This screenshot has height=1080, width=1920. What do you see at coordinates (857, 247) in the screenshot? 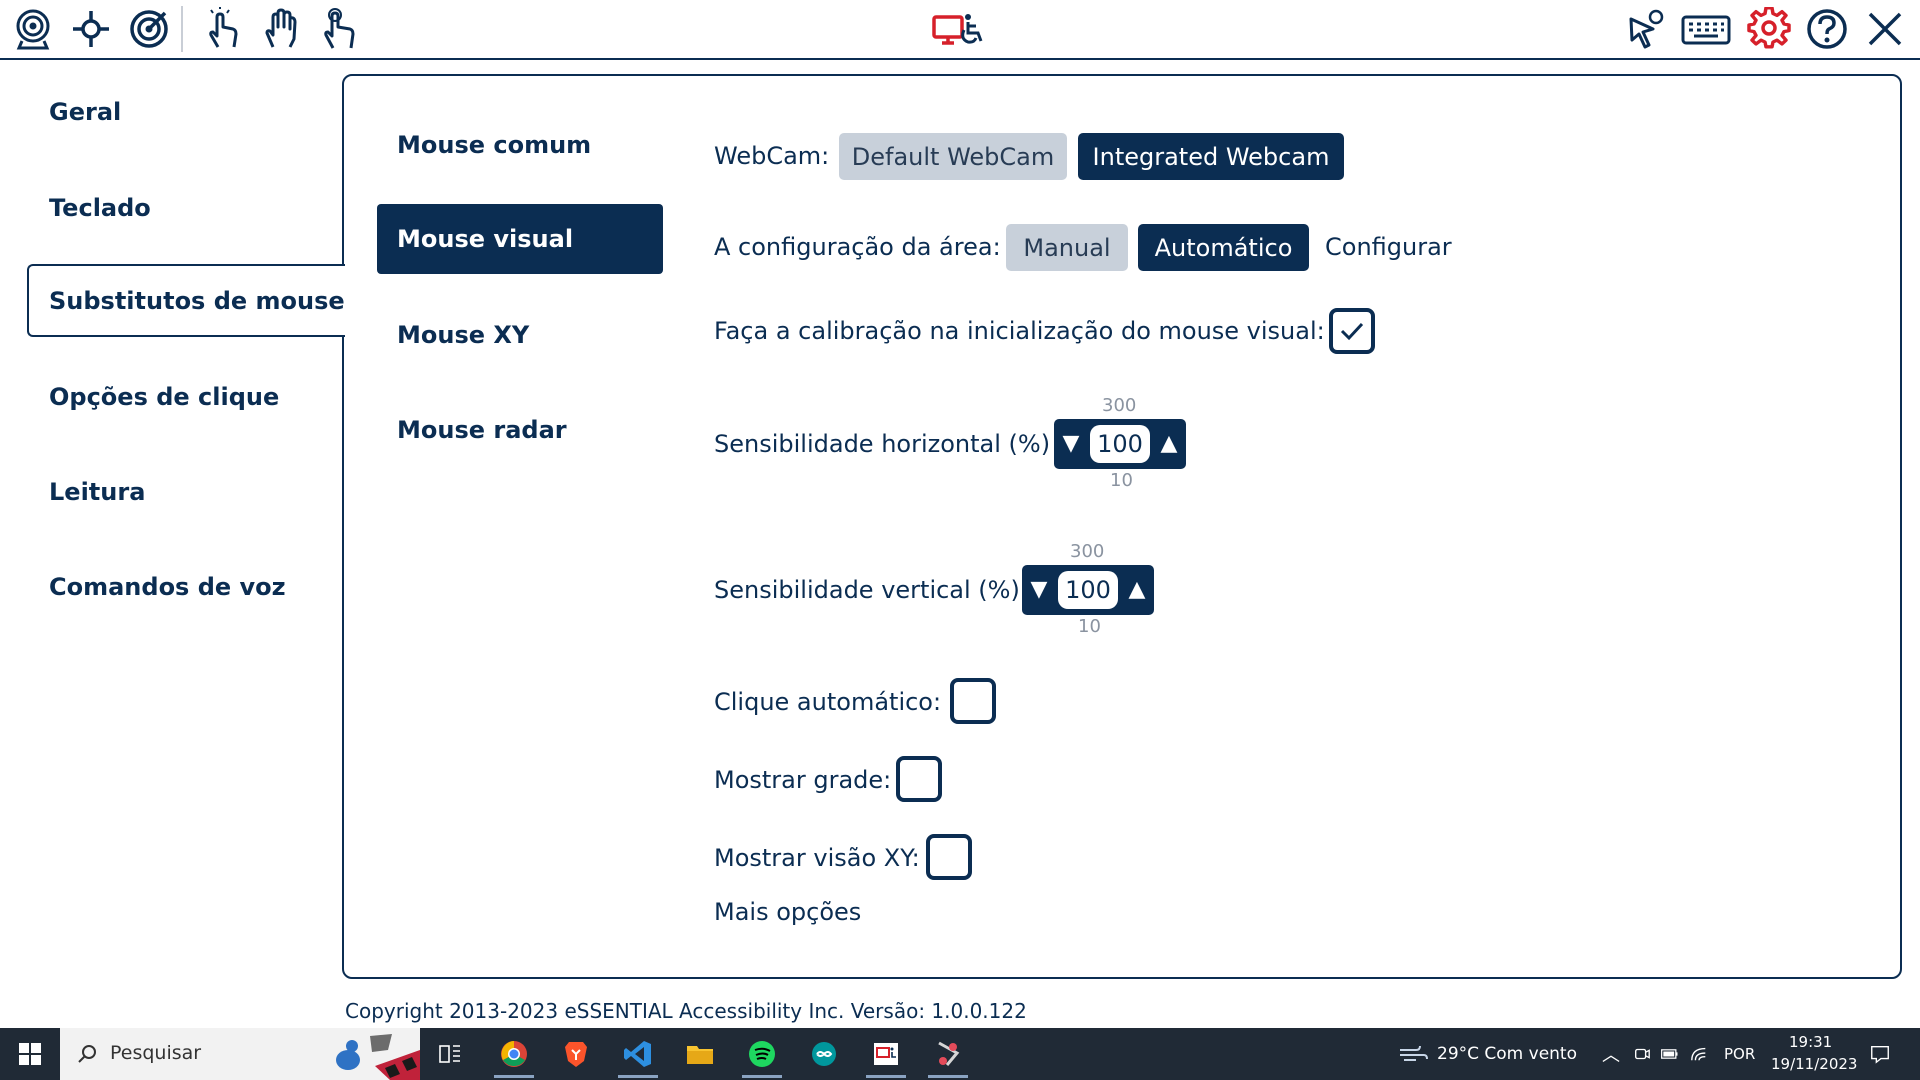
I see `area-config-label: A configuração da área:` at bounding box center [857, 247].